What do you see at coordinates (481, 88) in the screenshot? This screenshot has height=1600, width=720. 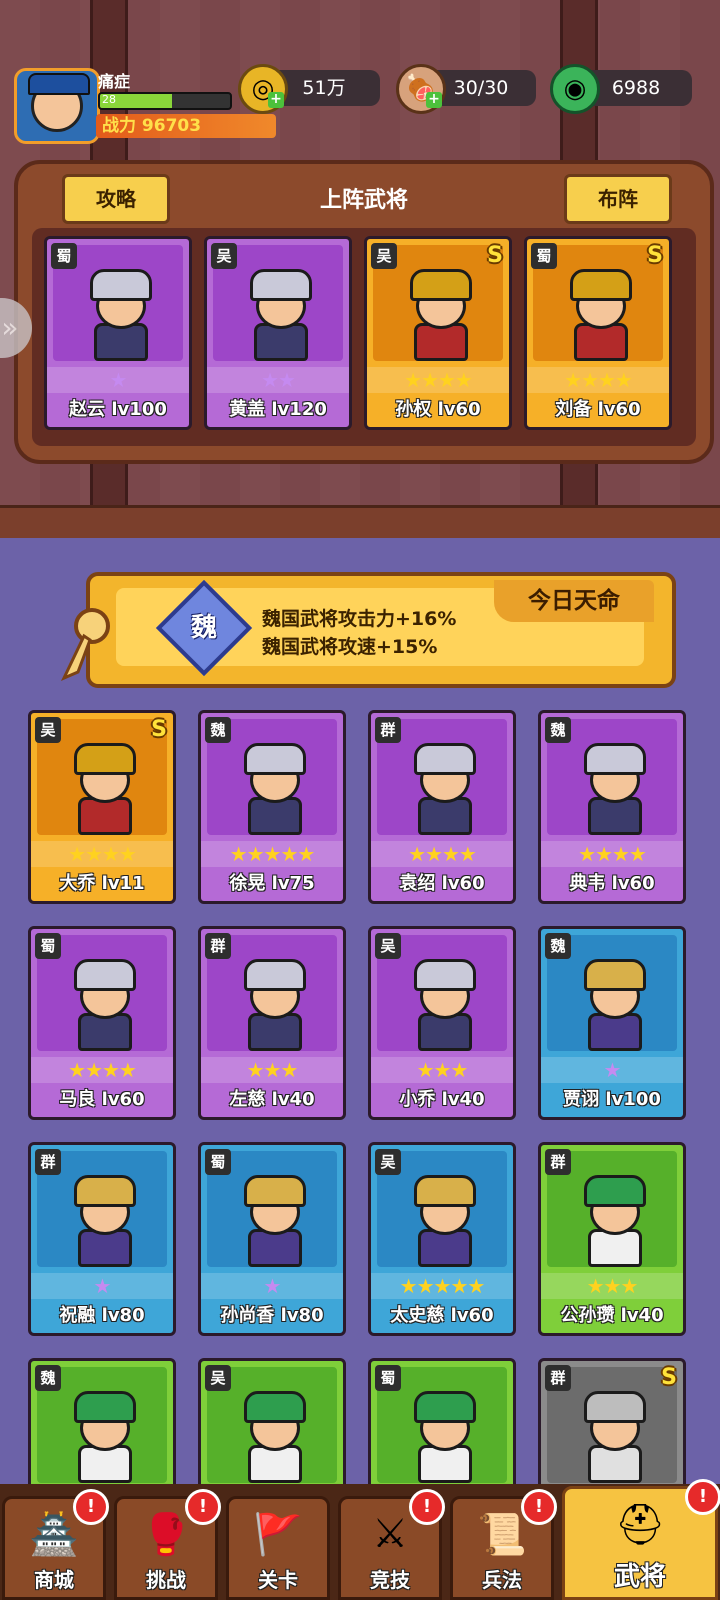 I see `meat-value: 30/30` at bounding box center [481, 88].